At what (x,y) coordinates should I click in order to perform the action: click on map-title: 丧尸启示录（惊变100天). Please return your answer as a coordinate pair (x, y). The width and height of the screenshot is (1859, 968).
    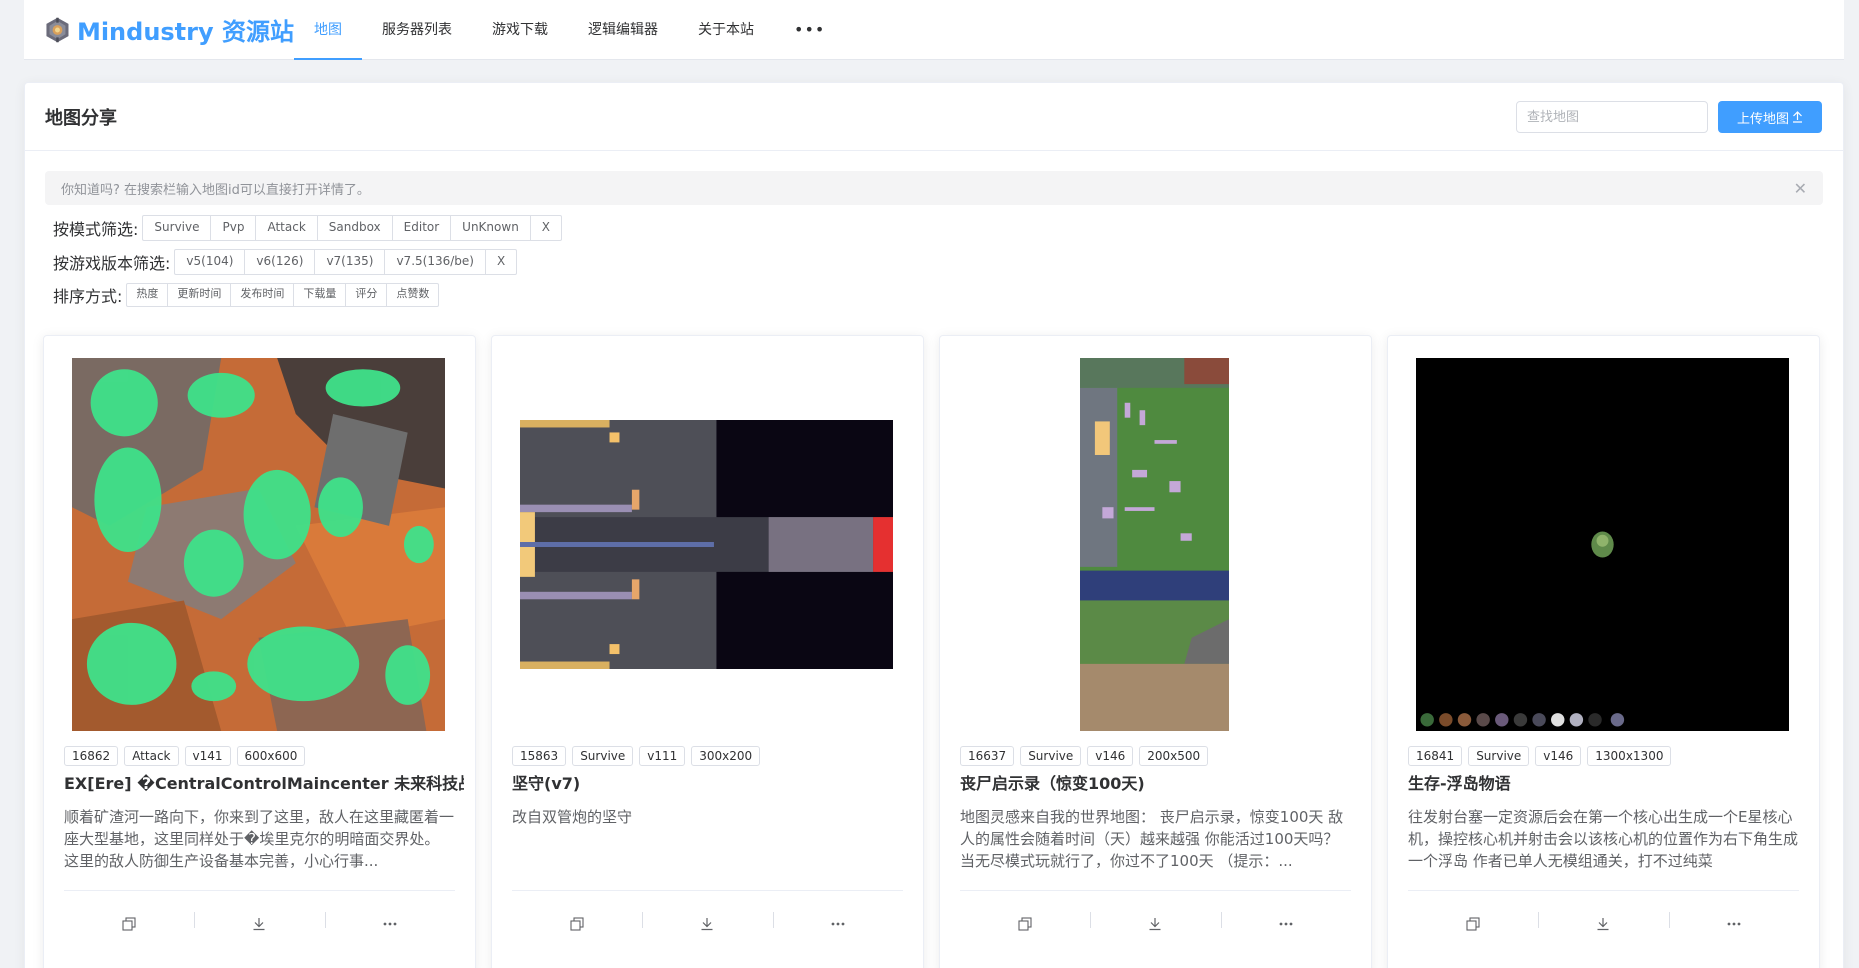
    Looking at the image, I should click on (1160, 782).